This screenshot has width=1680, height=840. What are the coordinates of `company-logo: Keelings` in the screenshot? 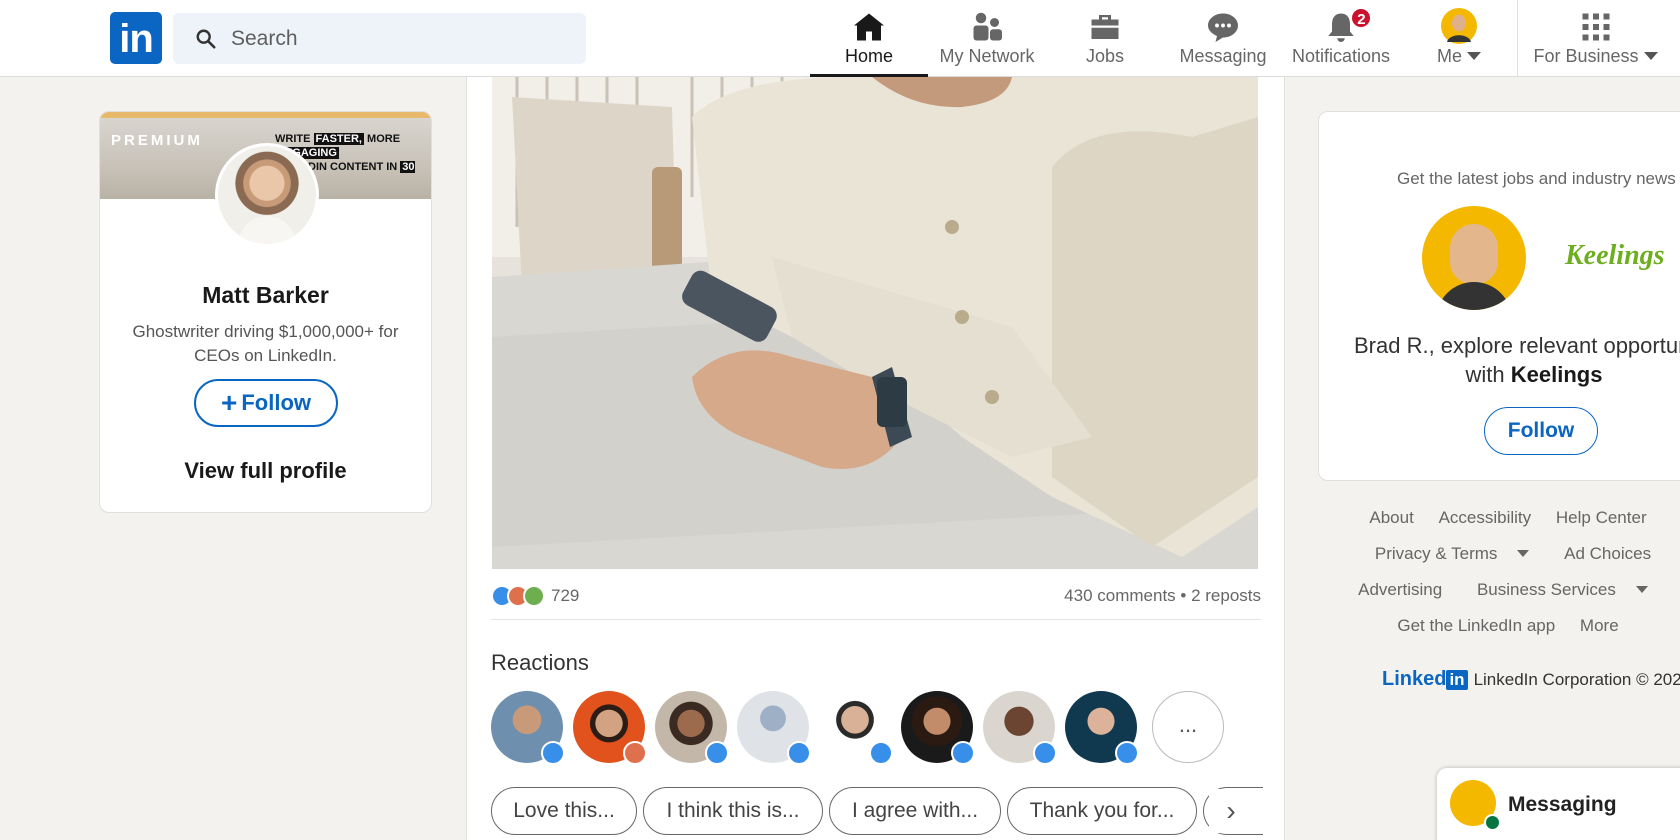 It's located at (1615, 255).